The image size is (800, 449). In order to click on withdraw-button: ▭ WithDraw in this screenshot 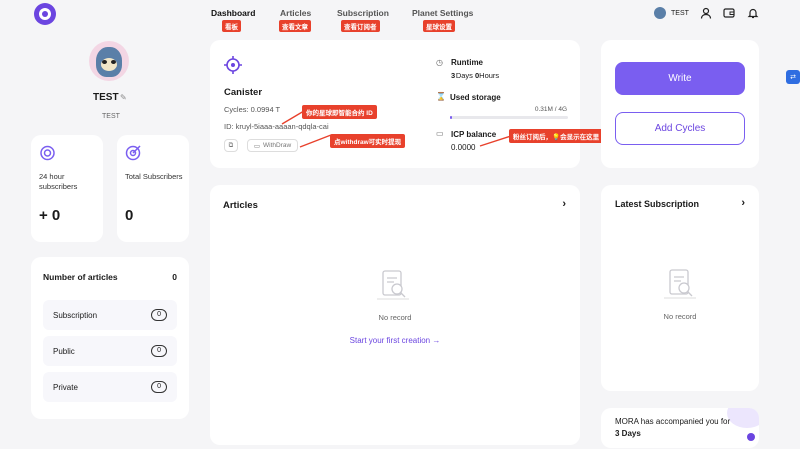, I will do `click(272, 145)`.